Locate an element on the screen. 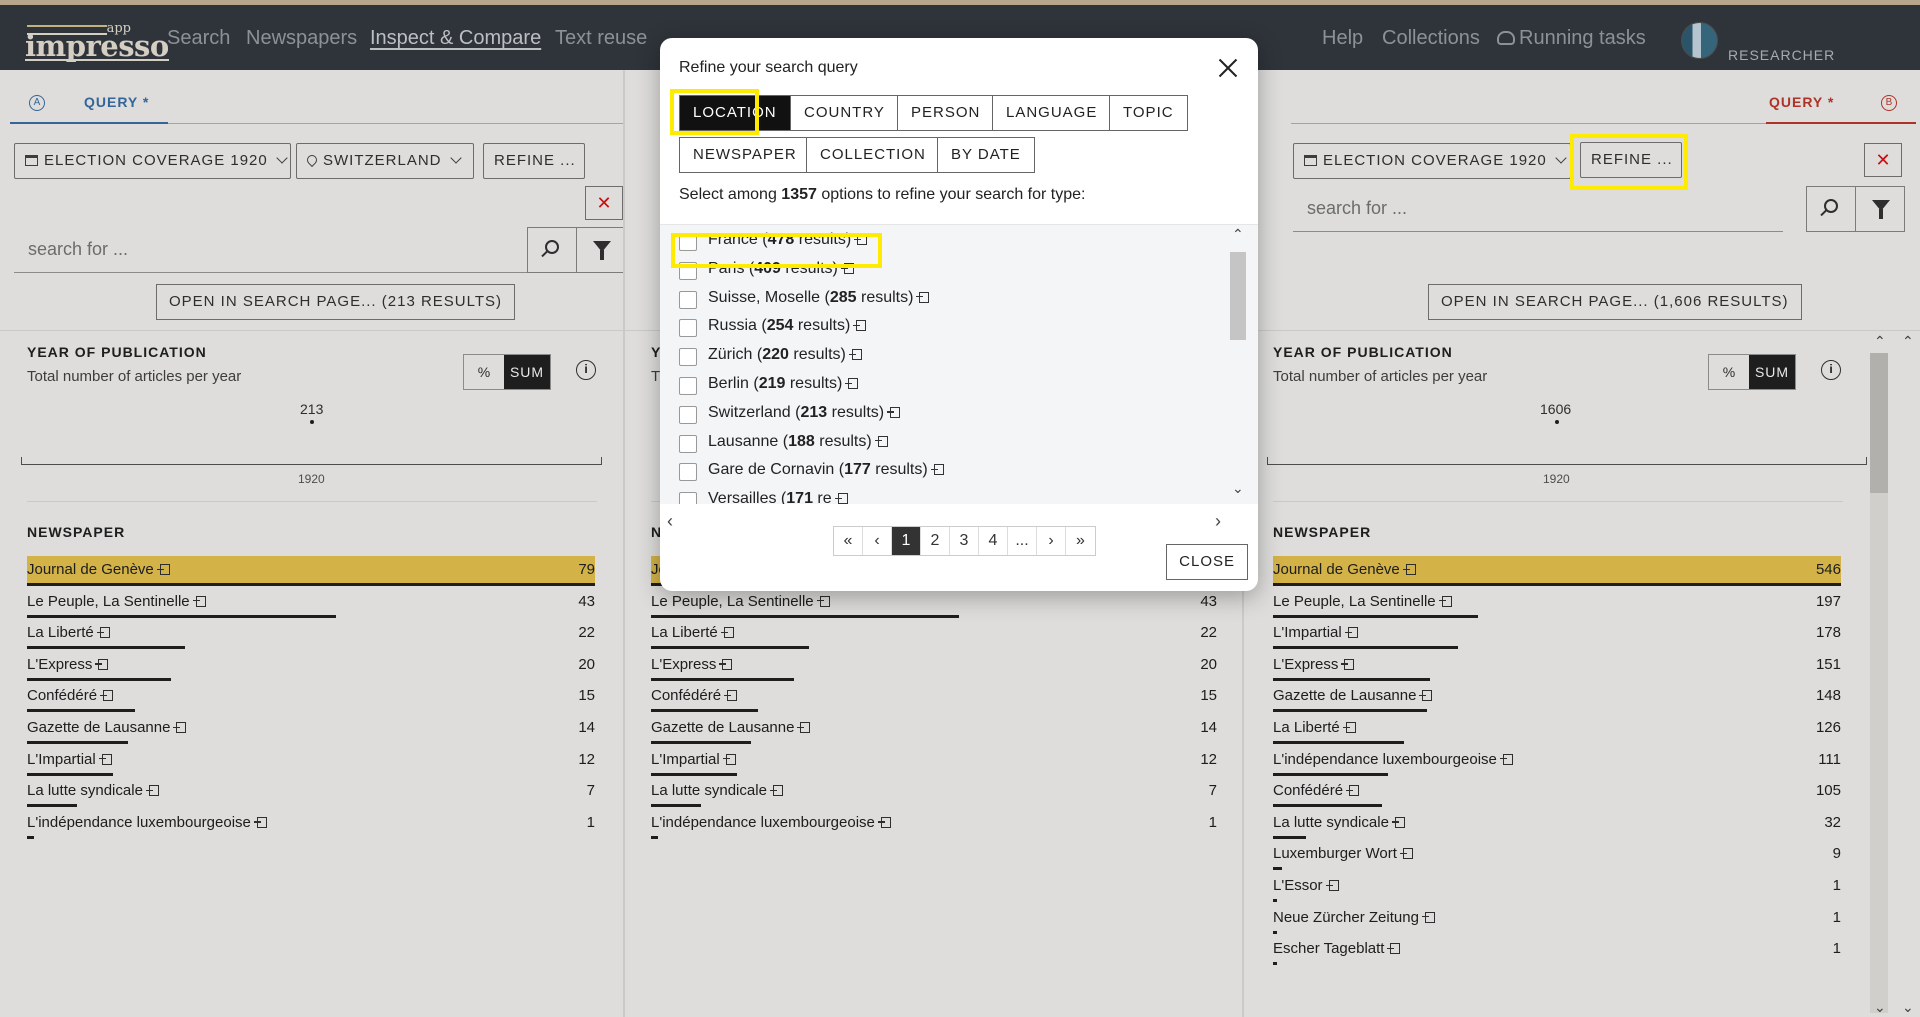 Image resolution: width=1920 pixels, height=1017 pixels. option-name: Switzerland is located at coordinates (749, 412).